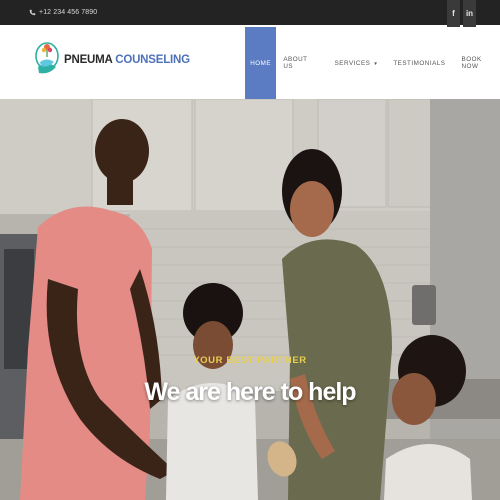  I want to click on facebook-icon: f, so click(453, 13).